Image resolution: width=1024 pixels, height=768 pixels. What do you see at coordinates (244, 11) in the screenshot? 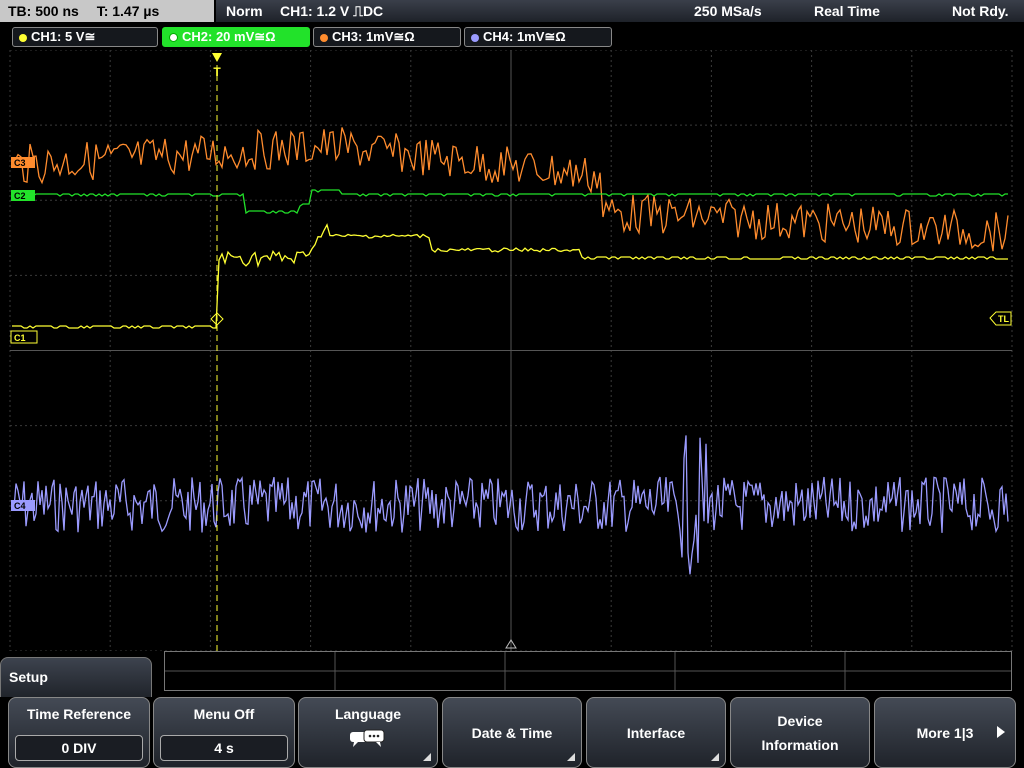
I see `trigger-mode: Norm` at bounding box center [244, 11].